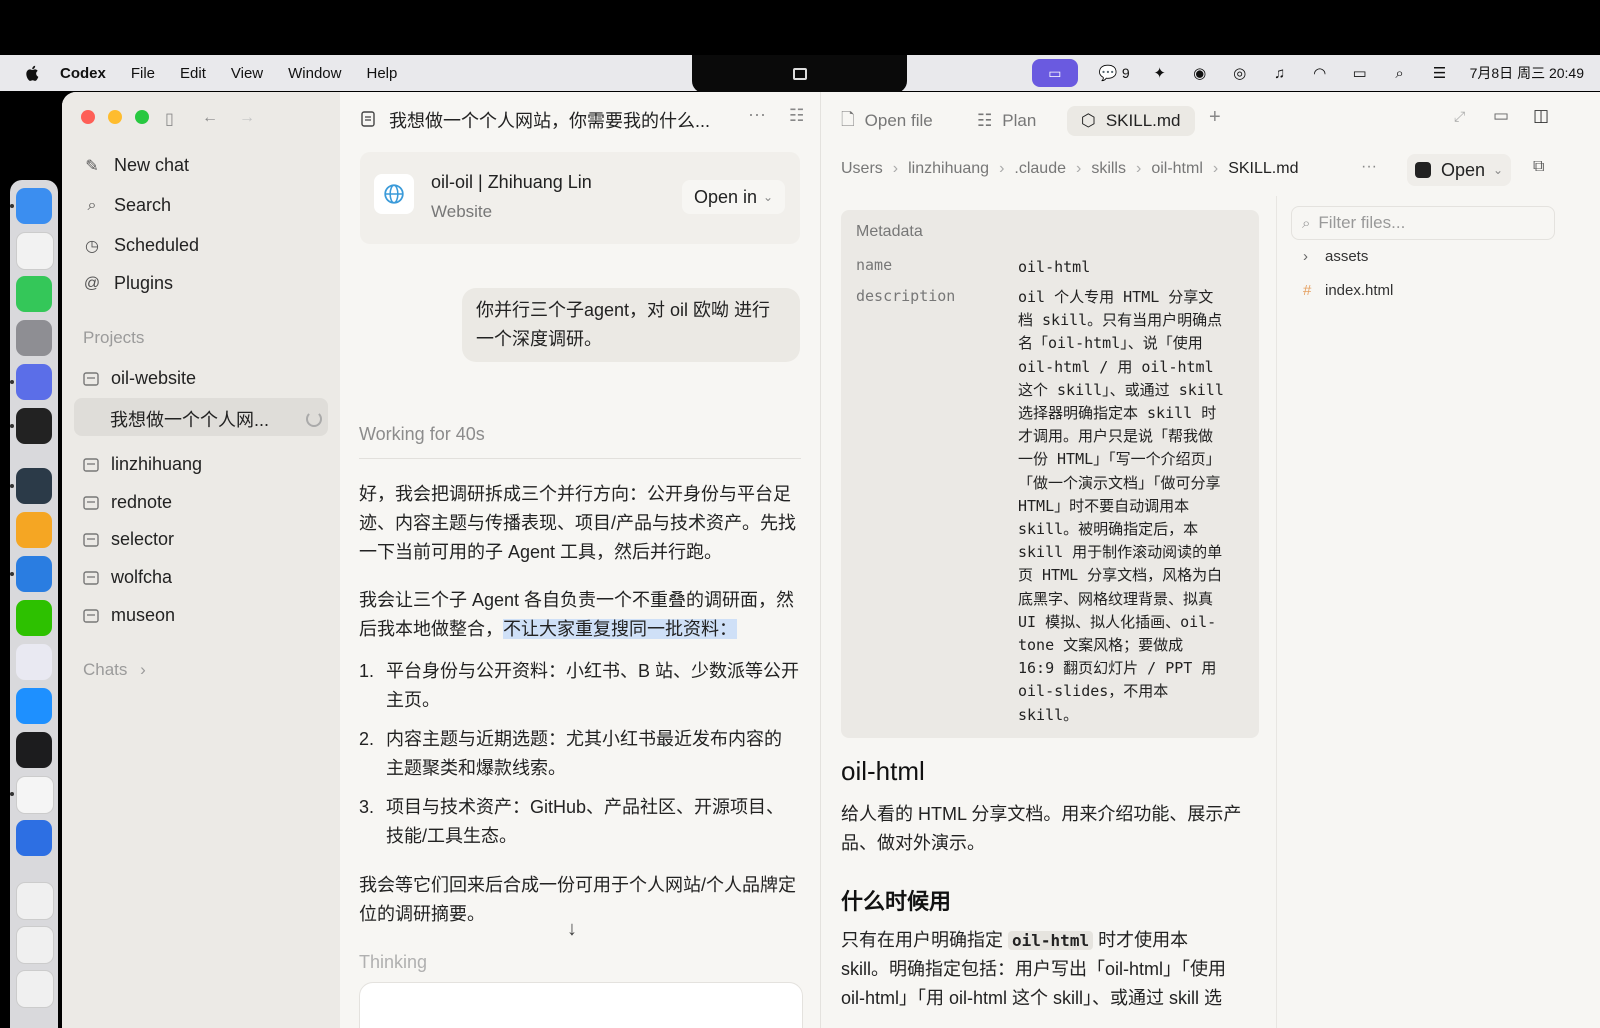  I want to click on zoom-button, so click(142, 117).